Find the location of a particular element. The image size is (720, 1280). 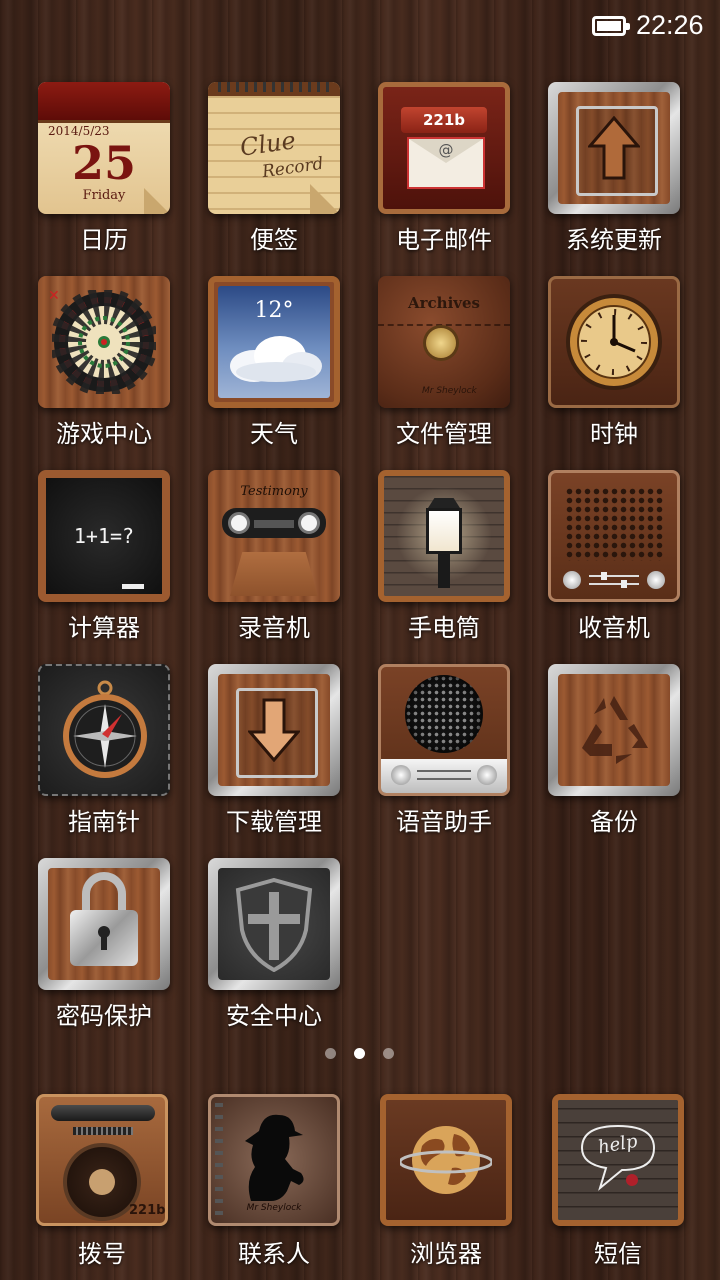

app-calendar: 2014/5/23 25 Friday 日历 is located at coordinates (104, 169).